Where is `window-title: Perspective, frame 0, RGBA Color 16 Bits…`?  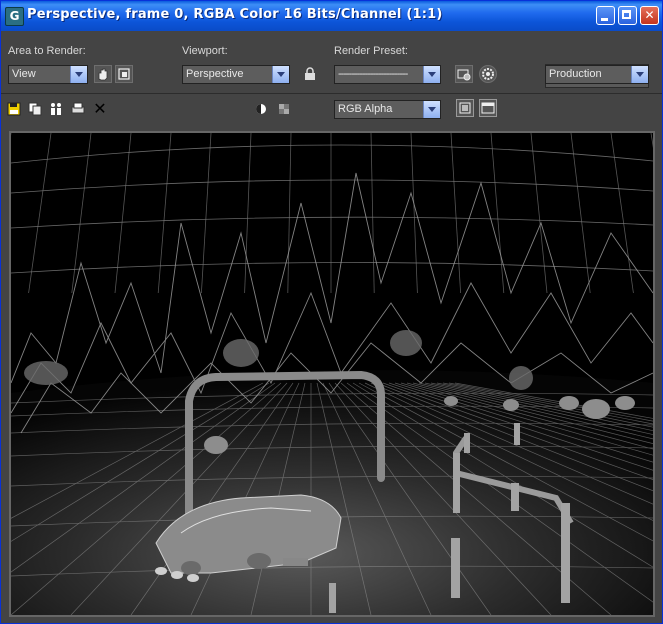 window-title: Perspective, frame 0, RGBA Color 16 Bits… is located at coordinates (235, 14).